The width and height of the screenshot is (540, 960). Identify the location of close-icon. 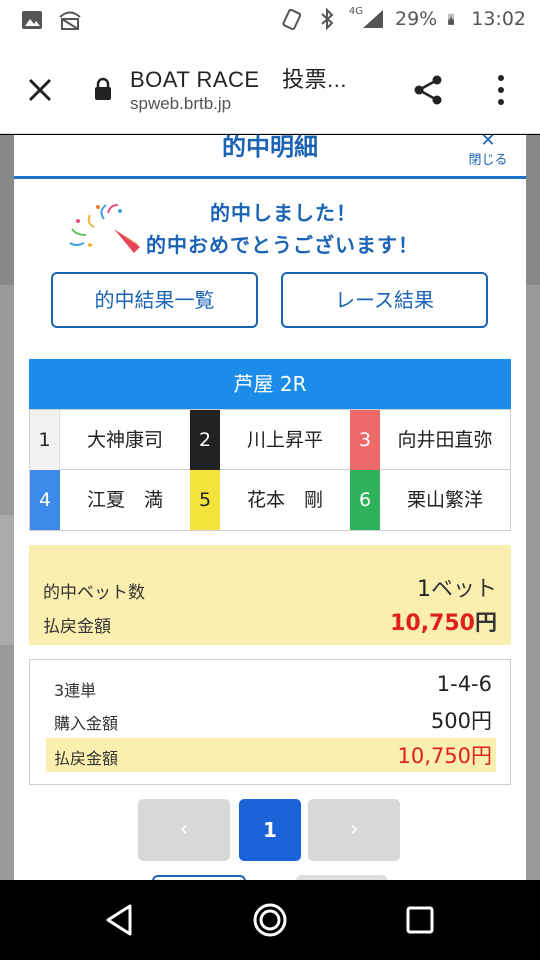
(40, 90).